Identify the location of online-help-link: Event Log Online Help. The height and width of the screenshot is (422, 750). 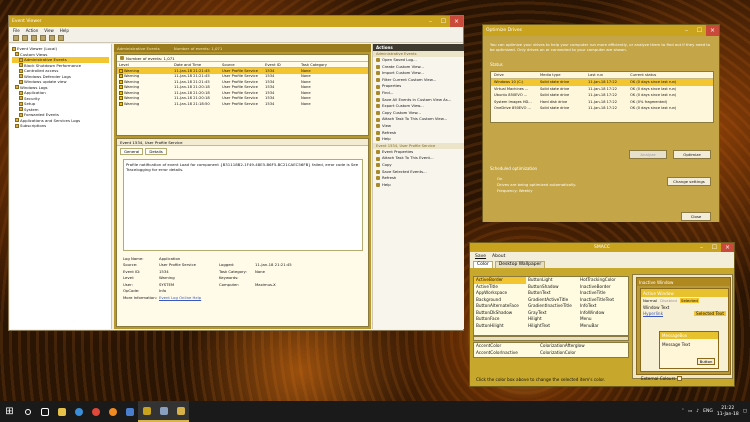
(189, 297).